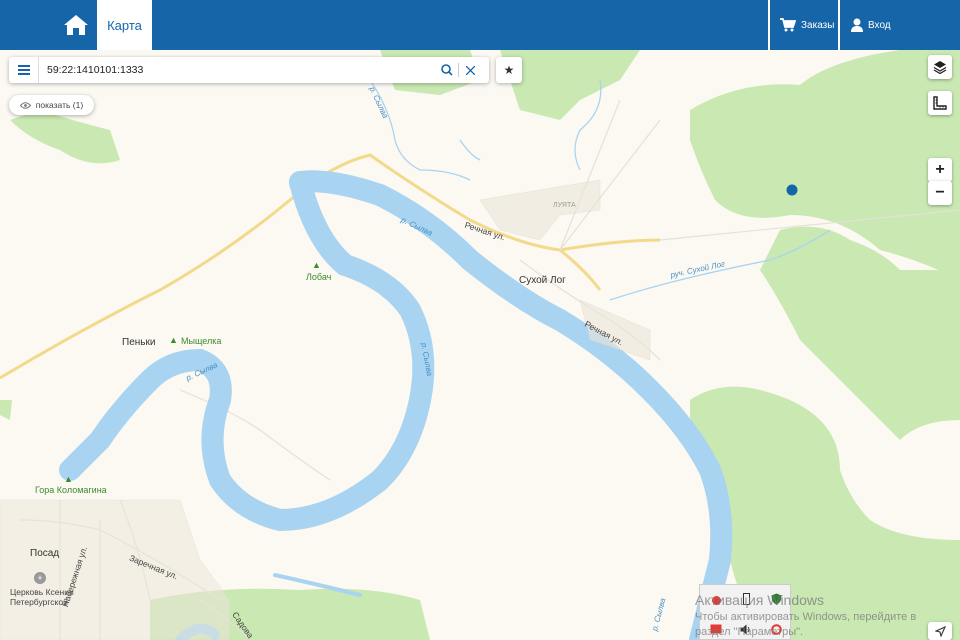 The image size is (960, 640). I want to click on orders-button: Заказы, so click(807, 25).